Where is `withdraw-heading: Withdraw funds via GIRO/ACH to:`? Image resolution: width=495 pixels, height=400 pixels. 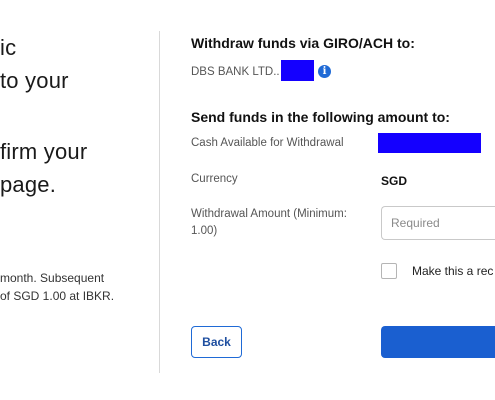
withdraw-heading: Withdraw funds via GIRO/ACH to: is located at coordinates (303, 43).